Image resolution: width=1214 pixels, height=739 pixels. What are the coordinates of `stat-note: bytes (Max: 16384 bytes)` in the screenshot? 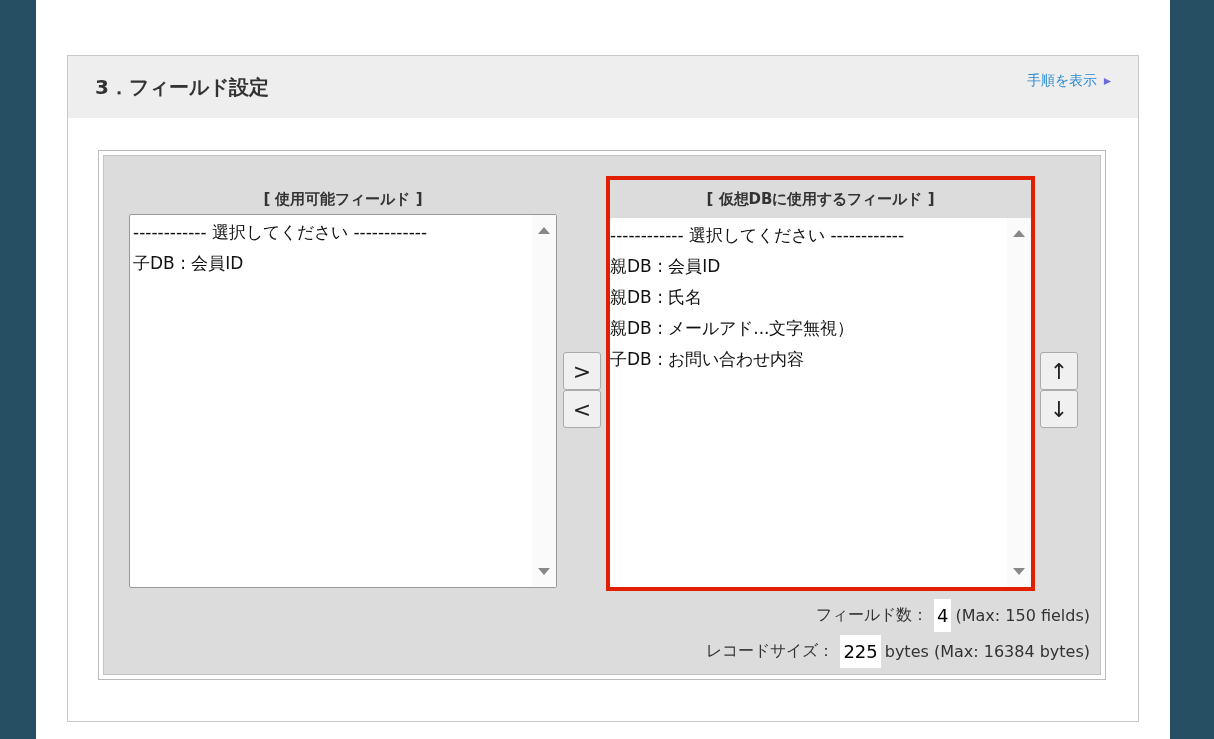 It's located at (987, 651).